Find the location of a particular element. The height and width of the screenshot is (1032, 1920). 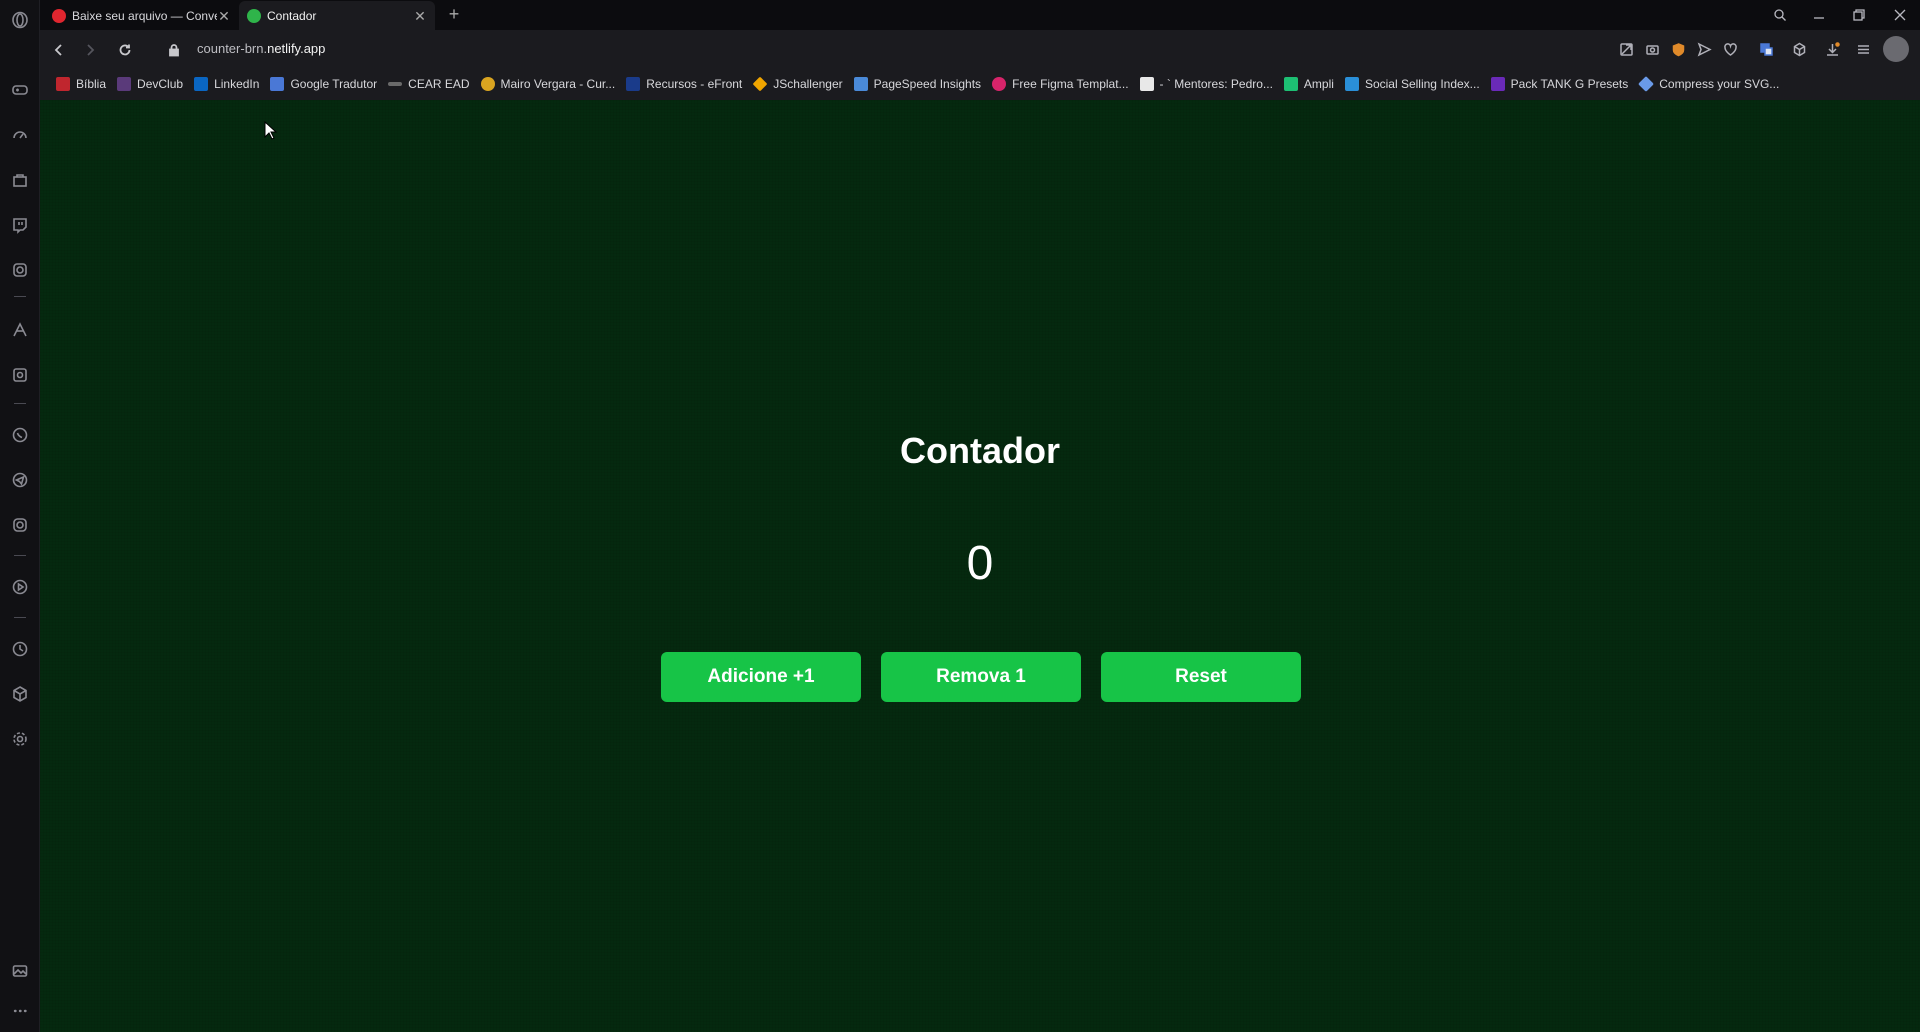

bookmark-recursos-efront: Recursos - eFront is located at coordinates (684, 84).